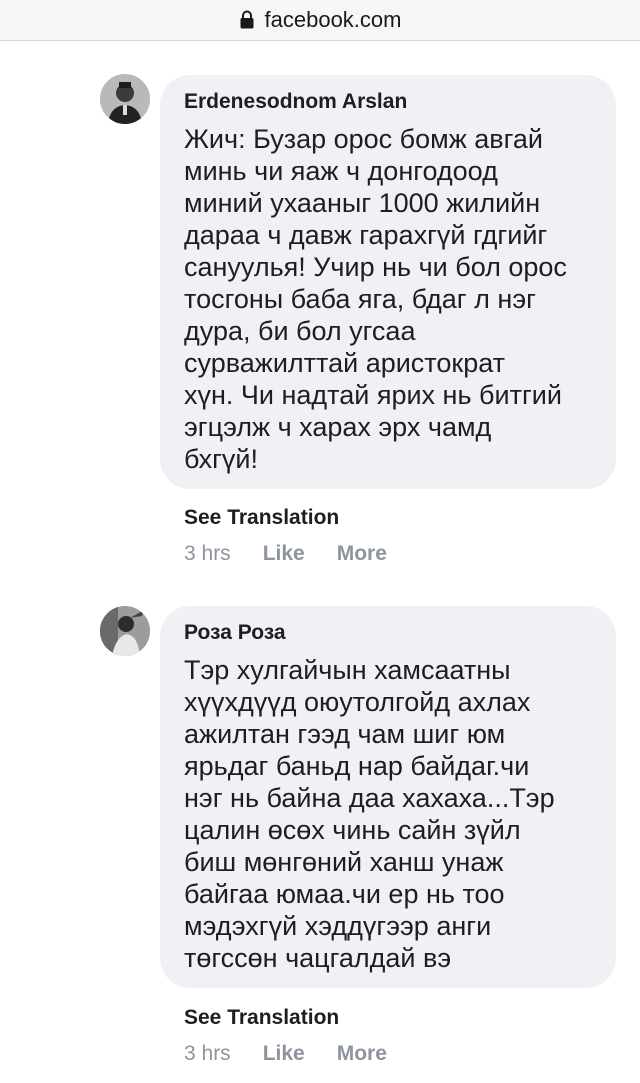 Image resolution: width=640 pixels, height=1083 pixels. I want to click on url-text: facebook.com, so click(333, 19).